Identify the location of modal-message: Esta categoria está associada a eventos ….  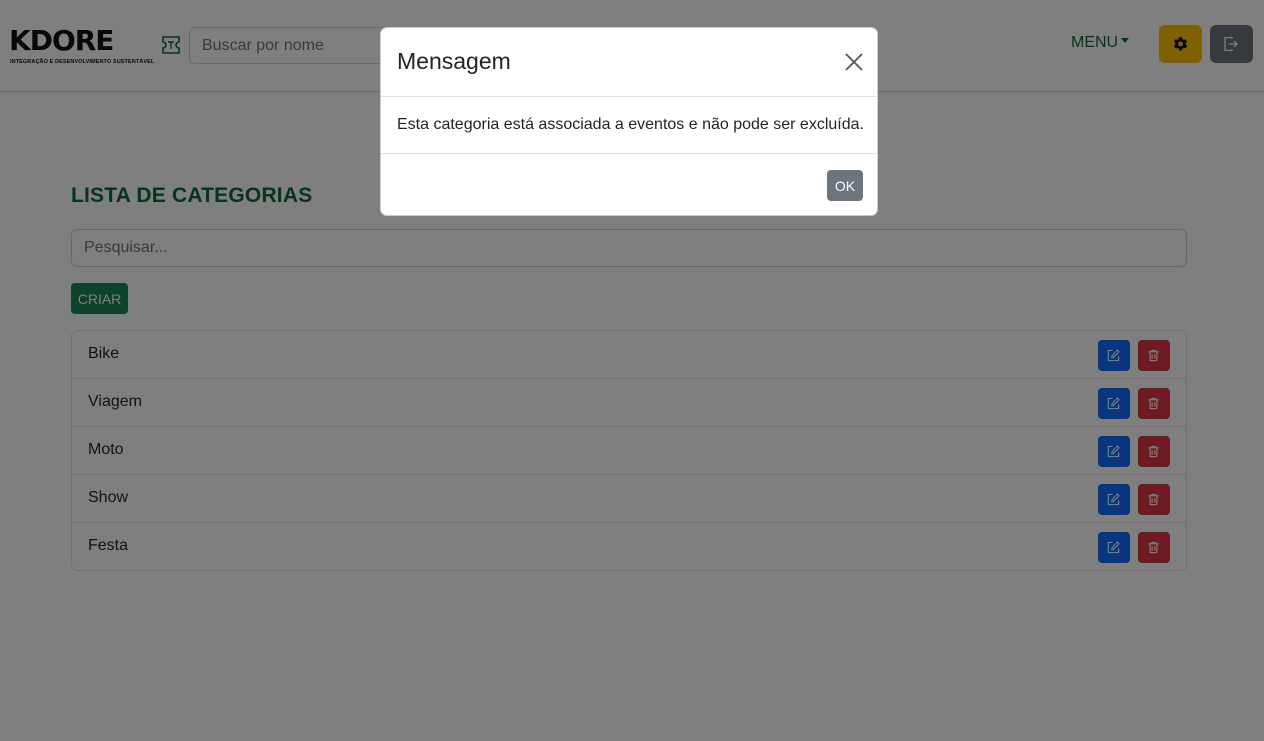
(630, 124).